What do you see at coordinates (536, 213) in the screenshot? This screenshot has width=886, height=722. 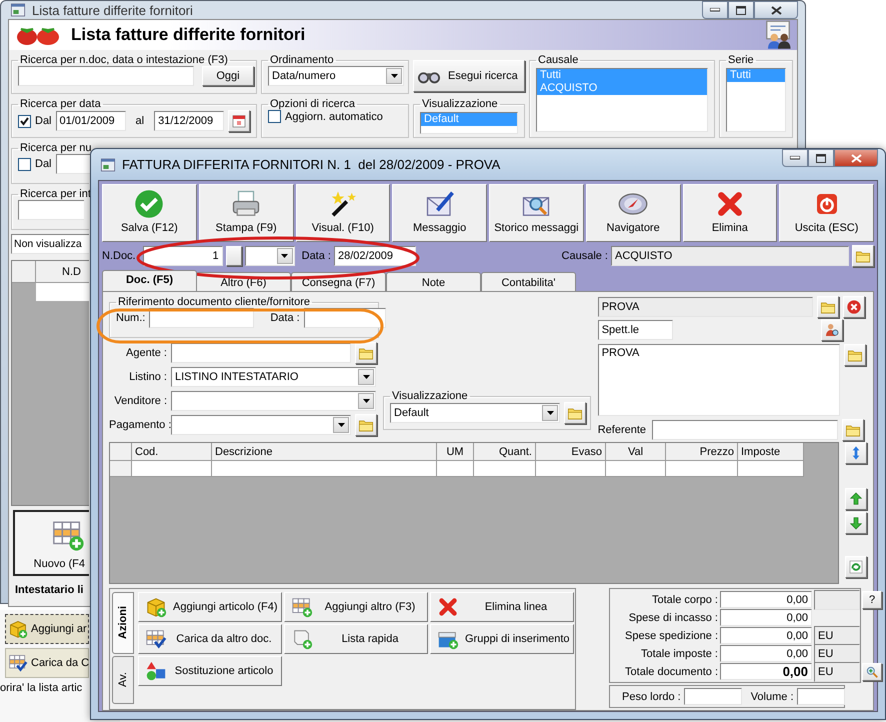 I see `toolbar-button: Storico messaggi` at bounding box center [536, 213].